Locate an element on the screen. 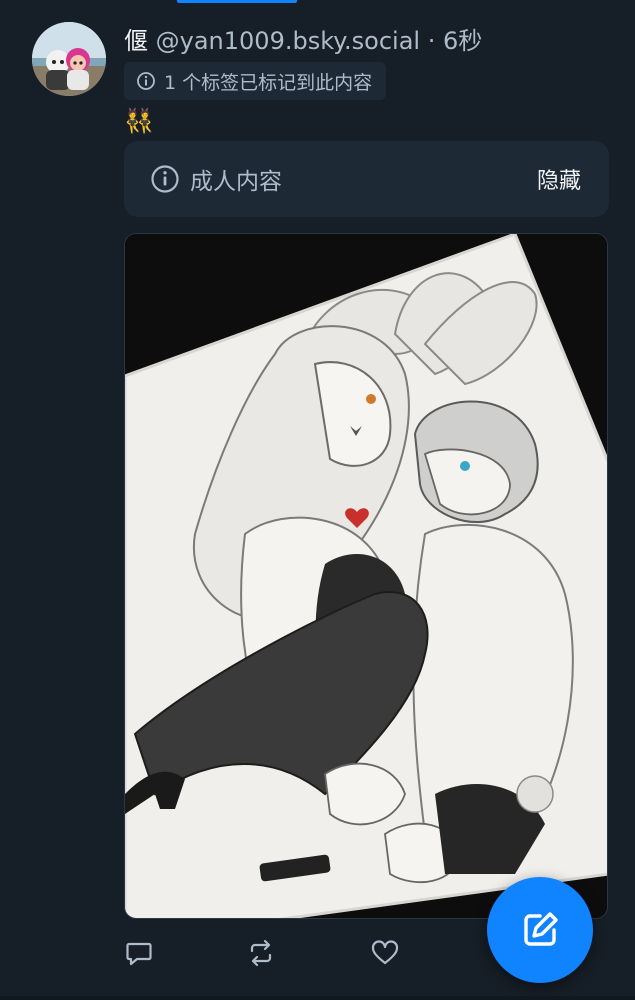 This screenshot has height=1000, width=635. repost-button is located at coordinates (261, 953).